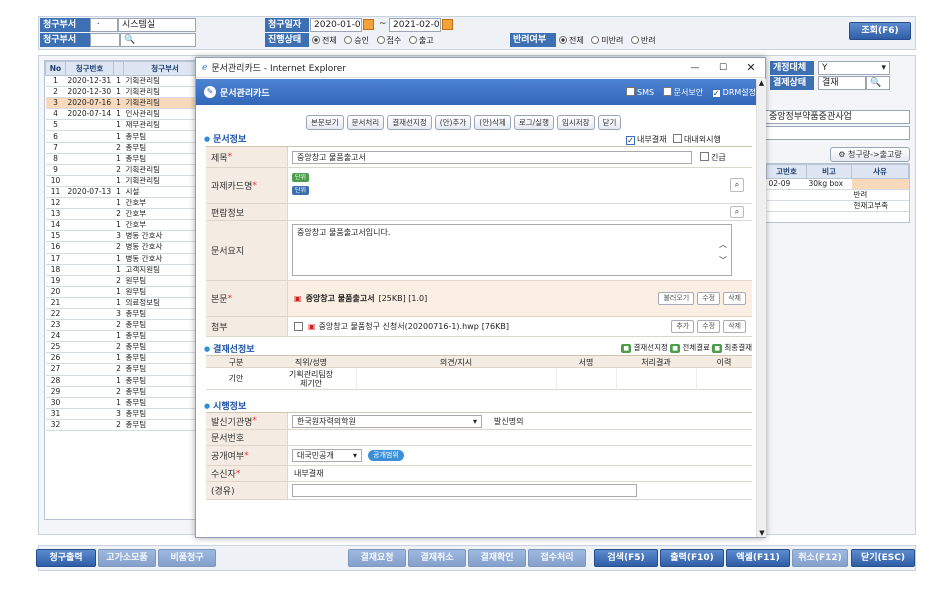 The width and height of the screenshot is (943, 591). Describe the element at coordinates (126, 347) in the screenshot. I see `table-row: 25 2 총무팀` at that location.